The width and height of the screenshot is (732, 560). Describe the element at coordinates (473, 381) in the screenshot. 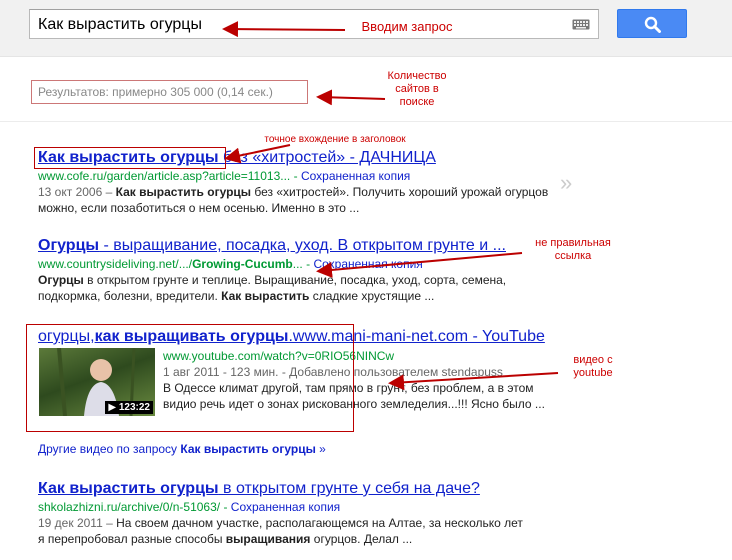

I see `arrow-to-video` at that location.